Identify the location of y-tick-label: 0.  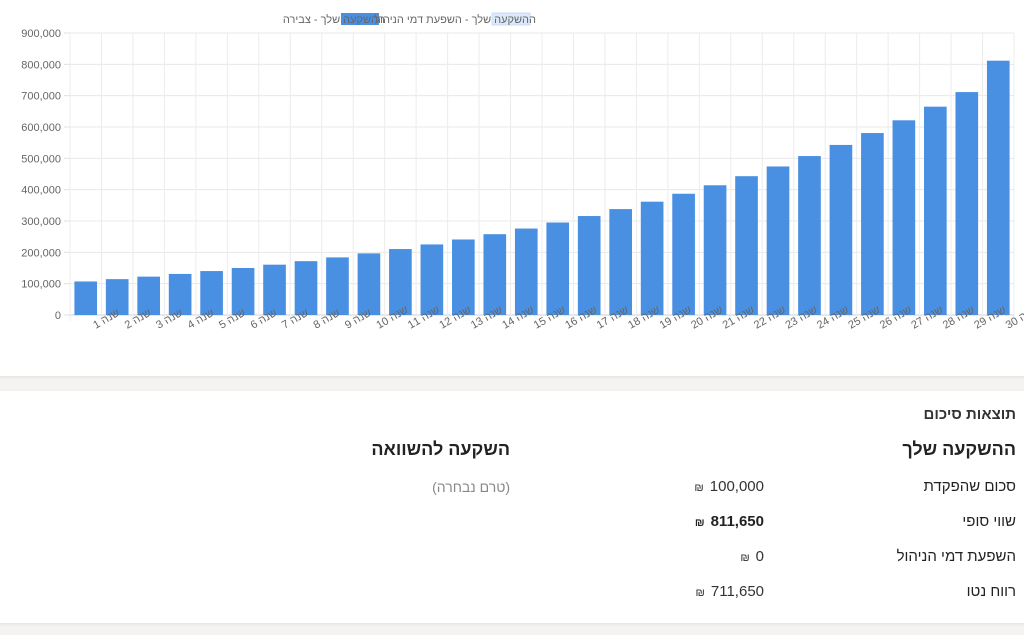
(58, 316).